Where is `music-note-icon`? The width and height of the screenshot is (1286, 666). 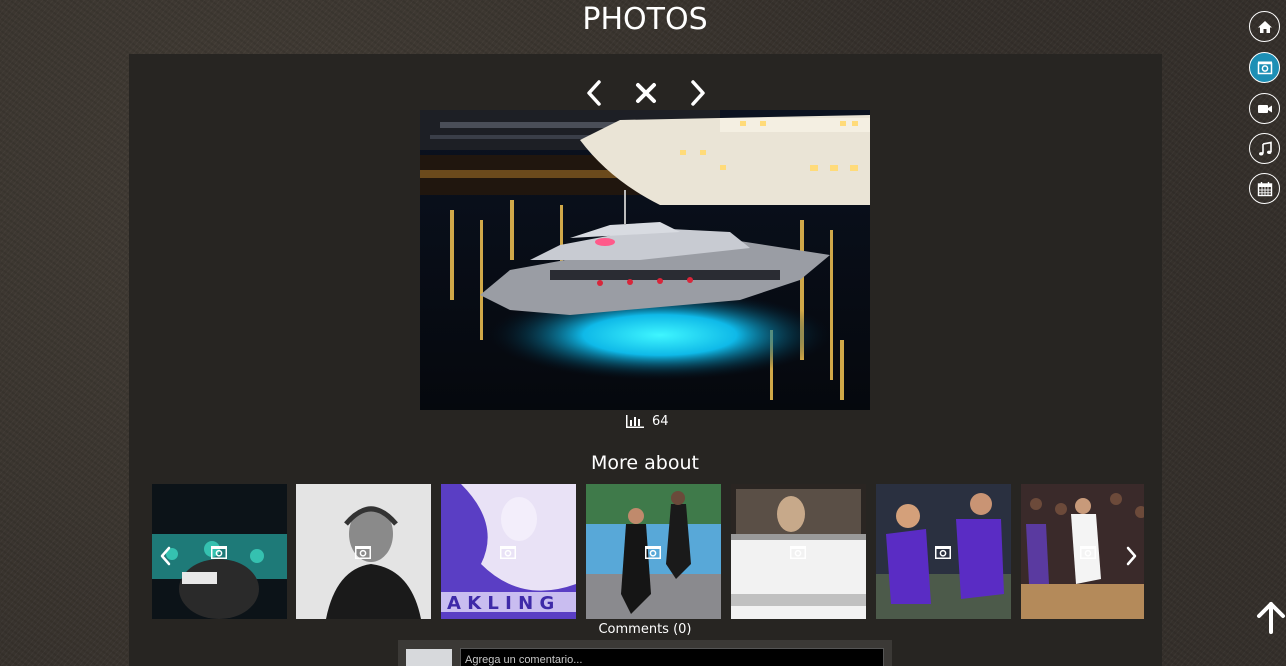
music-note-icon is located at coordinates (1265, 148).